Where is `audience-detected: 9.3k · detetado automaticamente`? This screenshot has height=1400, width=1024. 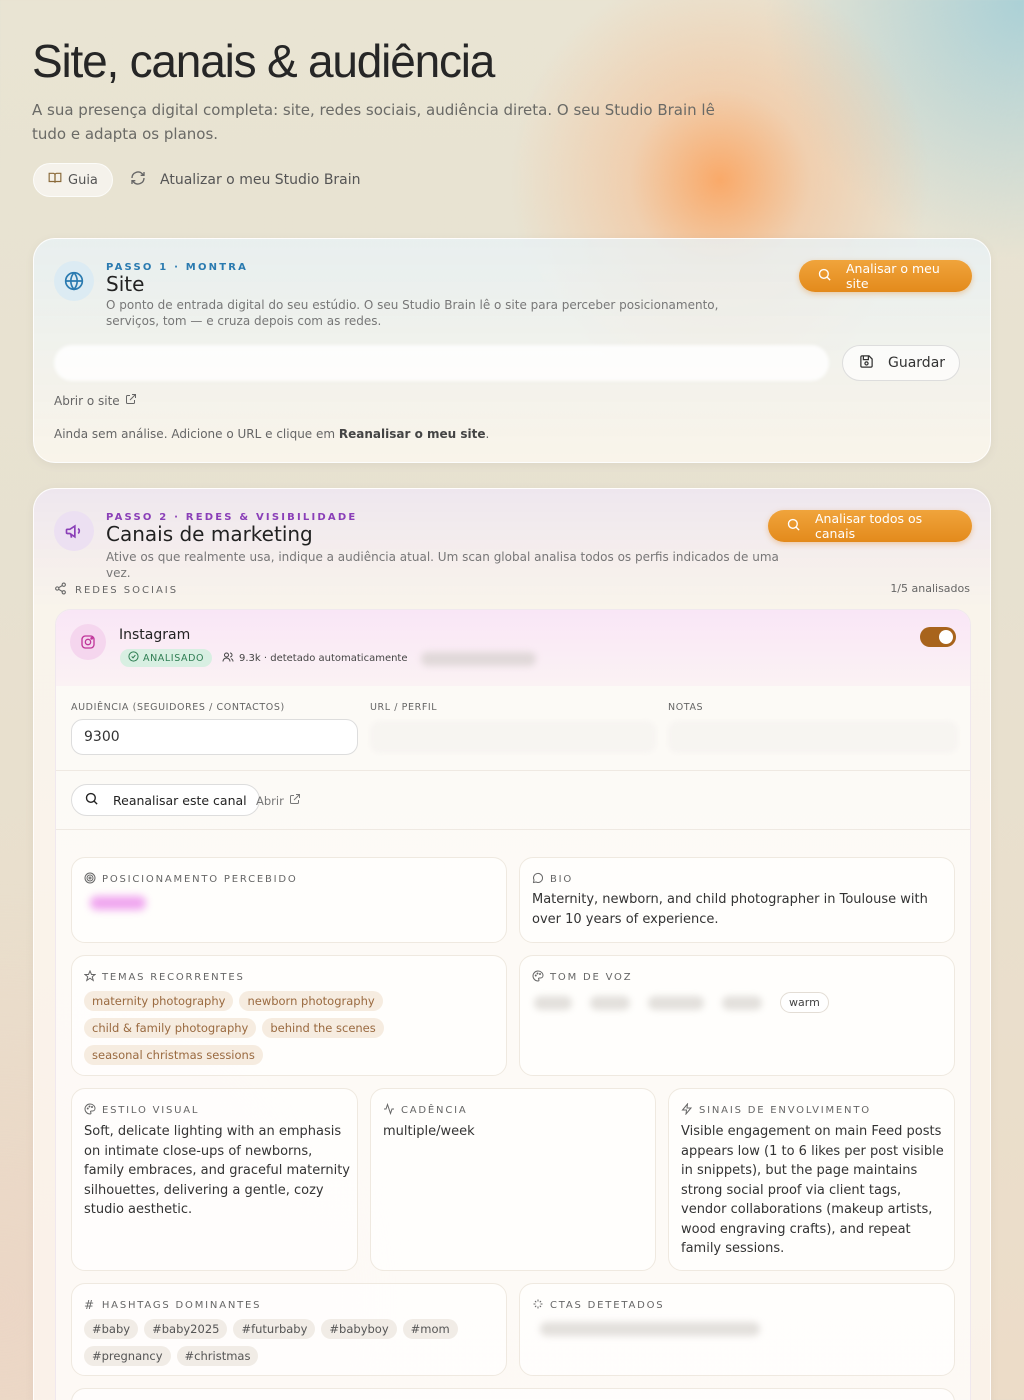 audience-detected: 9.3k · detetado automaticamente is located at coordinates (379, 658).